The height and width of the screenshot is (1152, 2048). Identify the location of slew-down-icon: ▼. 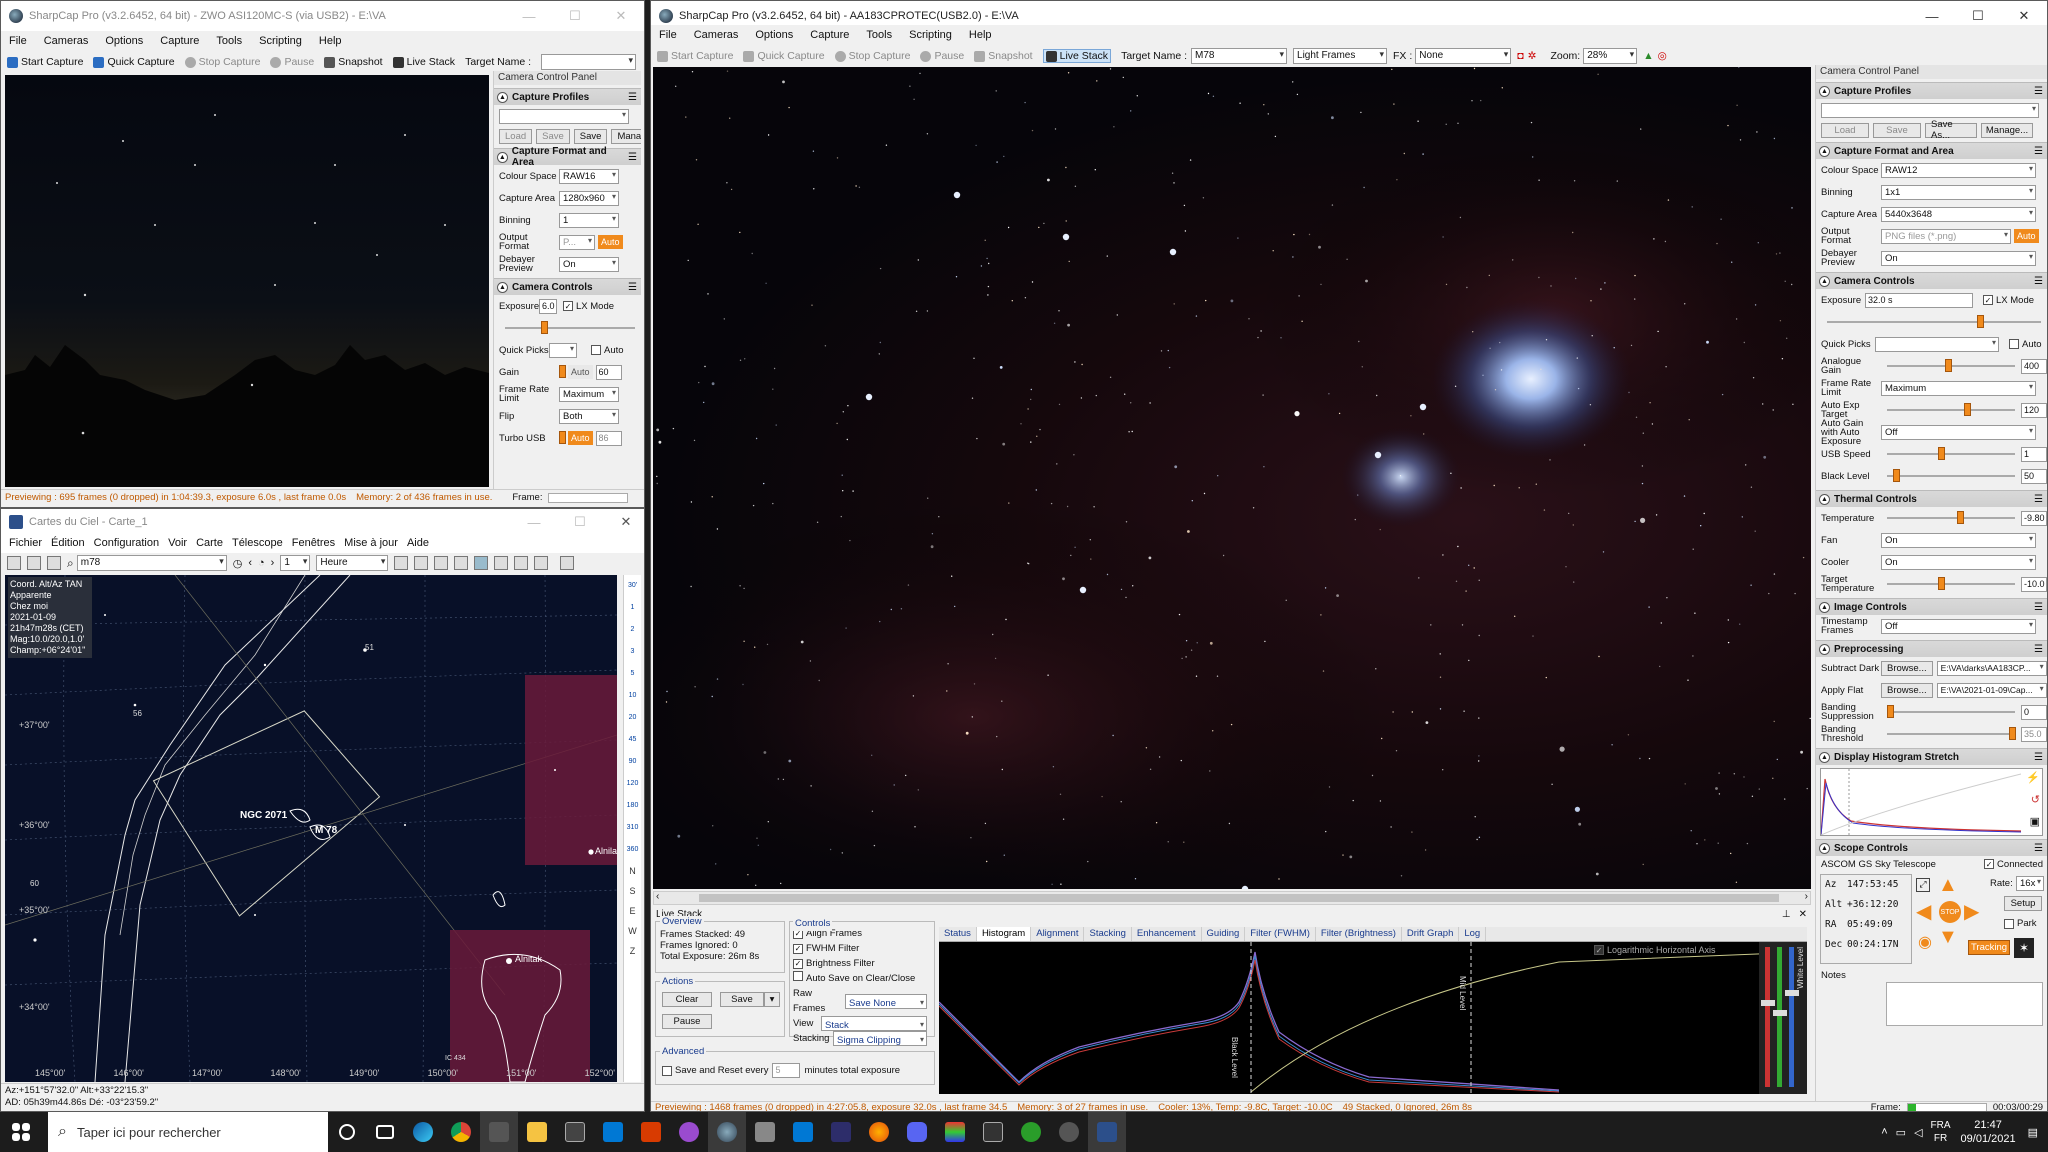
(1948, 937).